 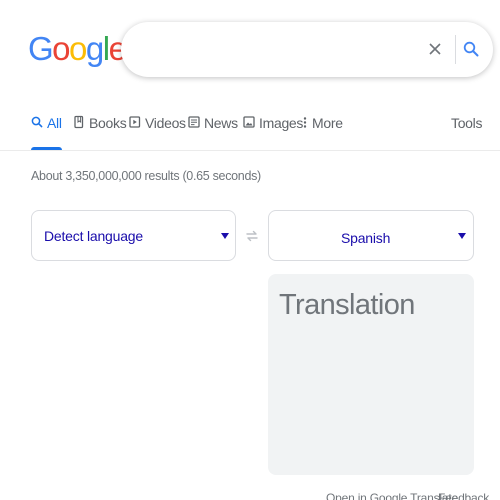 I want to click on tab-label: More, so click(x=327, y=123).